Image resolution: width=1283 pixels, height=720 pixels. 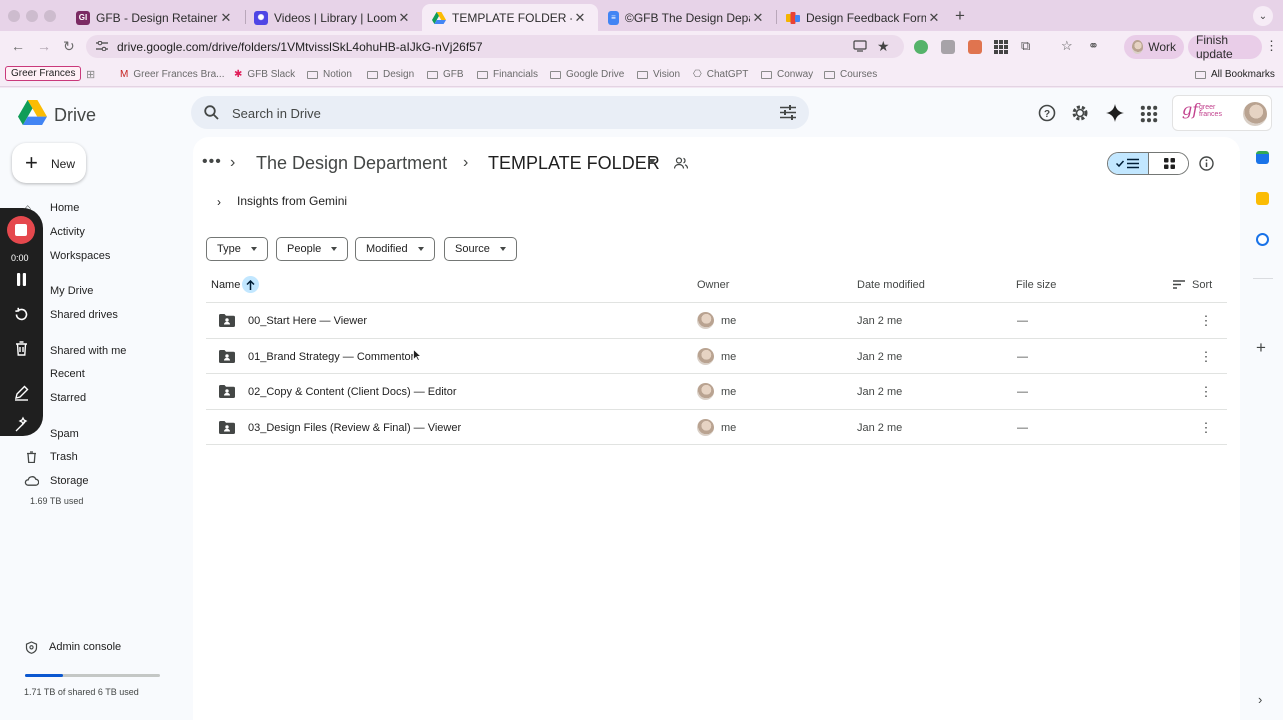 I want to click on tab-search-chevron-icon: ⌄, so click(x=1263, y=16).